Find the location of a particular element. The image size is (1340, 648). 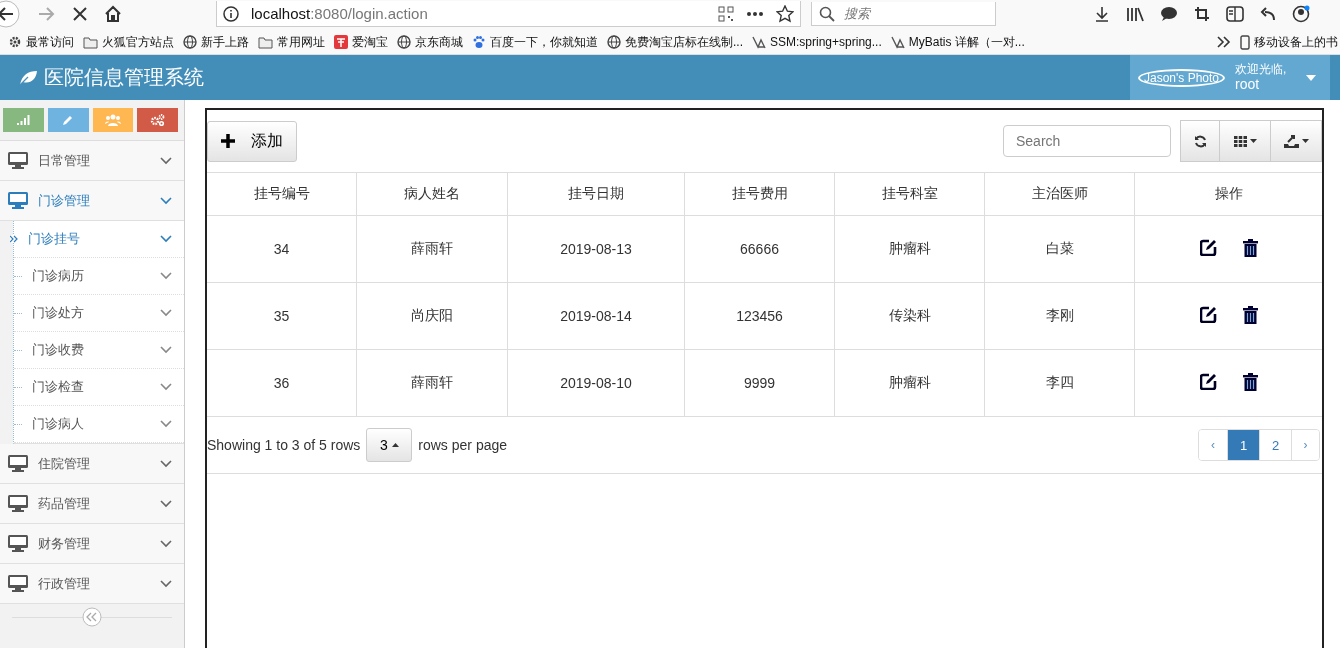

table-cell: 2019-08-10 is located at coordinates (596, 383).